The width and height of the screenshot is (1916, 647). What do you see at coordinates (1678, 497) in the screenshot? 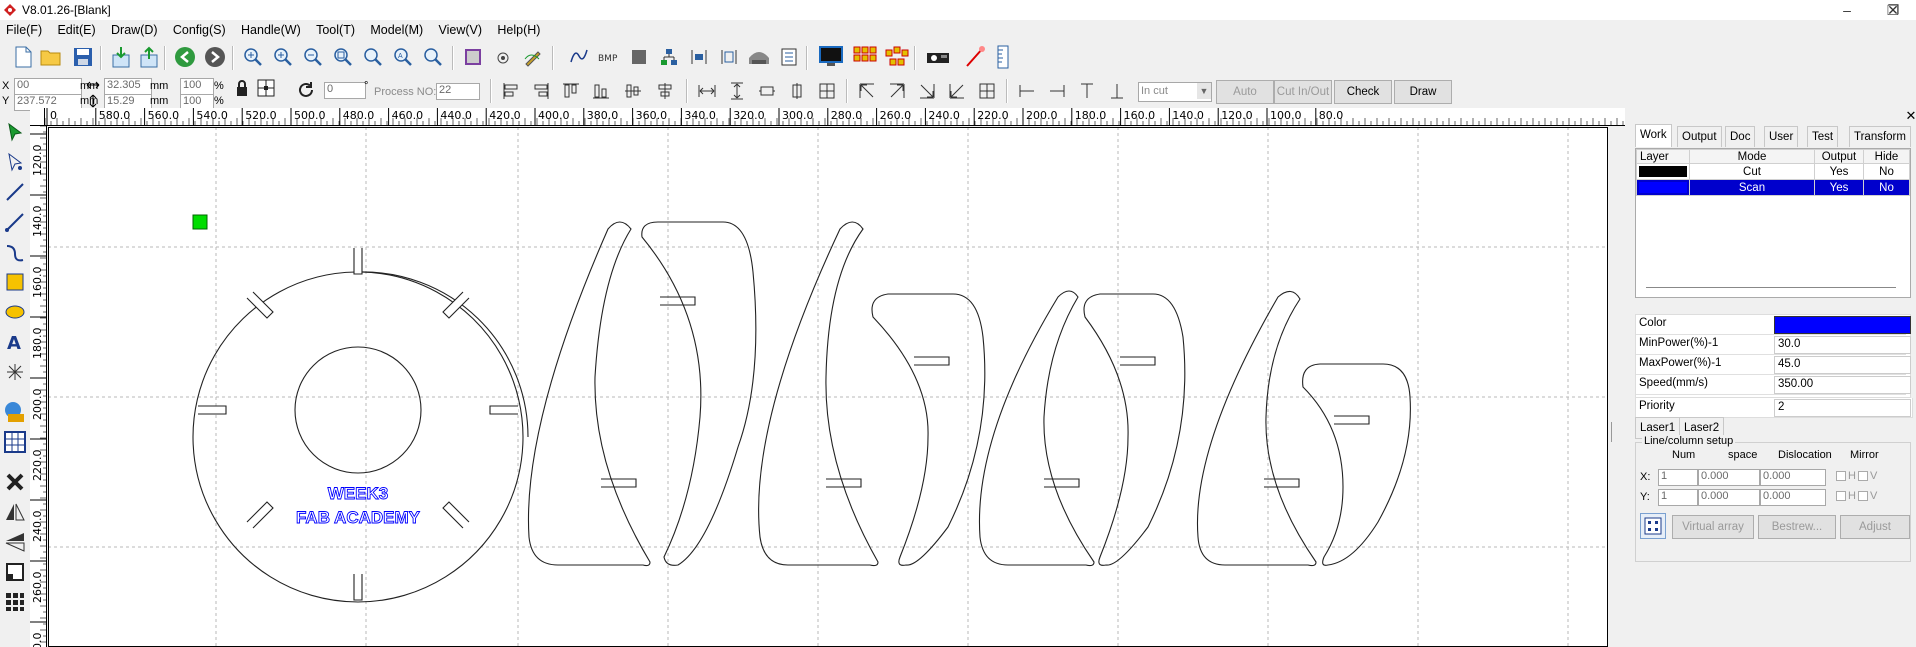
I see `array-y-num-field: 1` at bounding box center [1678, 497].